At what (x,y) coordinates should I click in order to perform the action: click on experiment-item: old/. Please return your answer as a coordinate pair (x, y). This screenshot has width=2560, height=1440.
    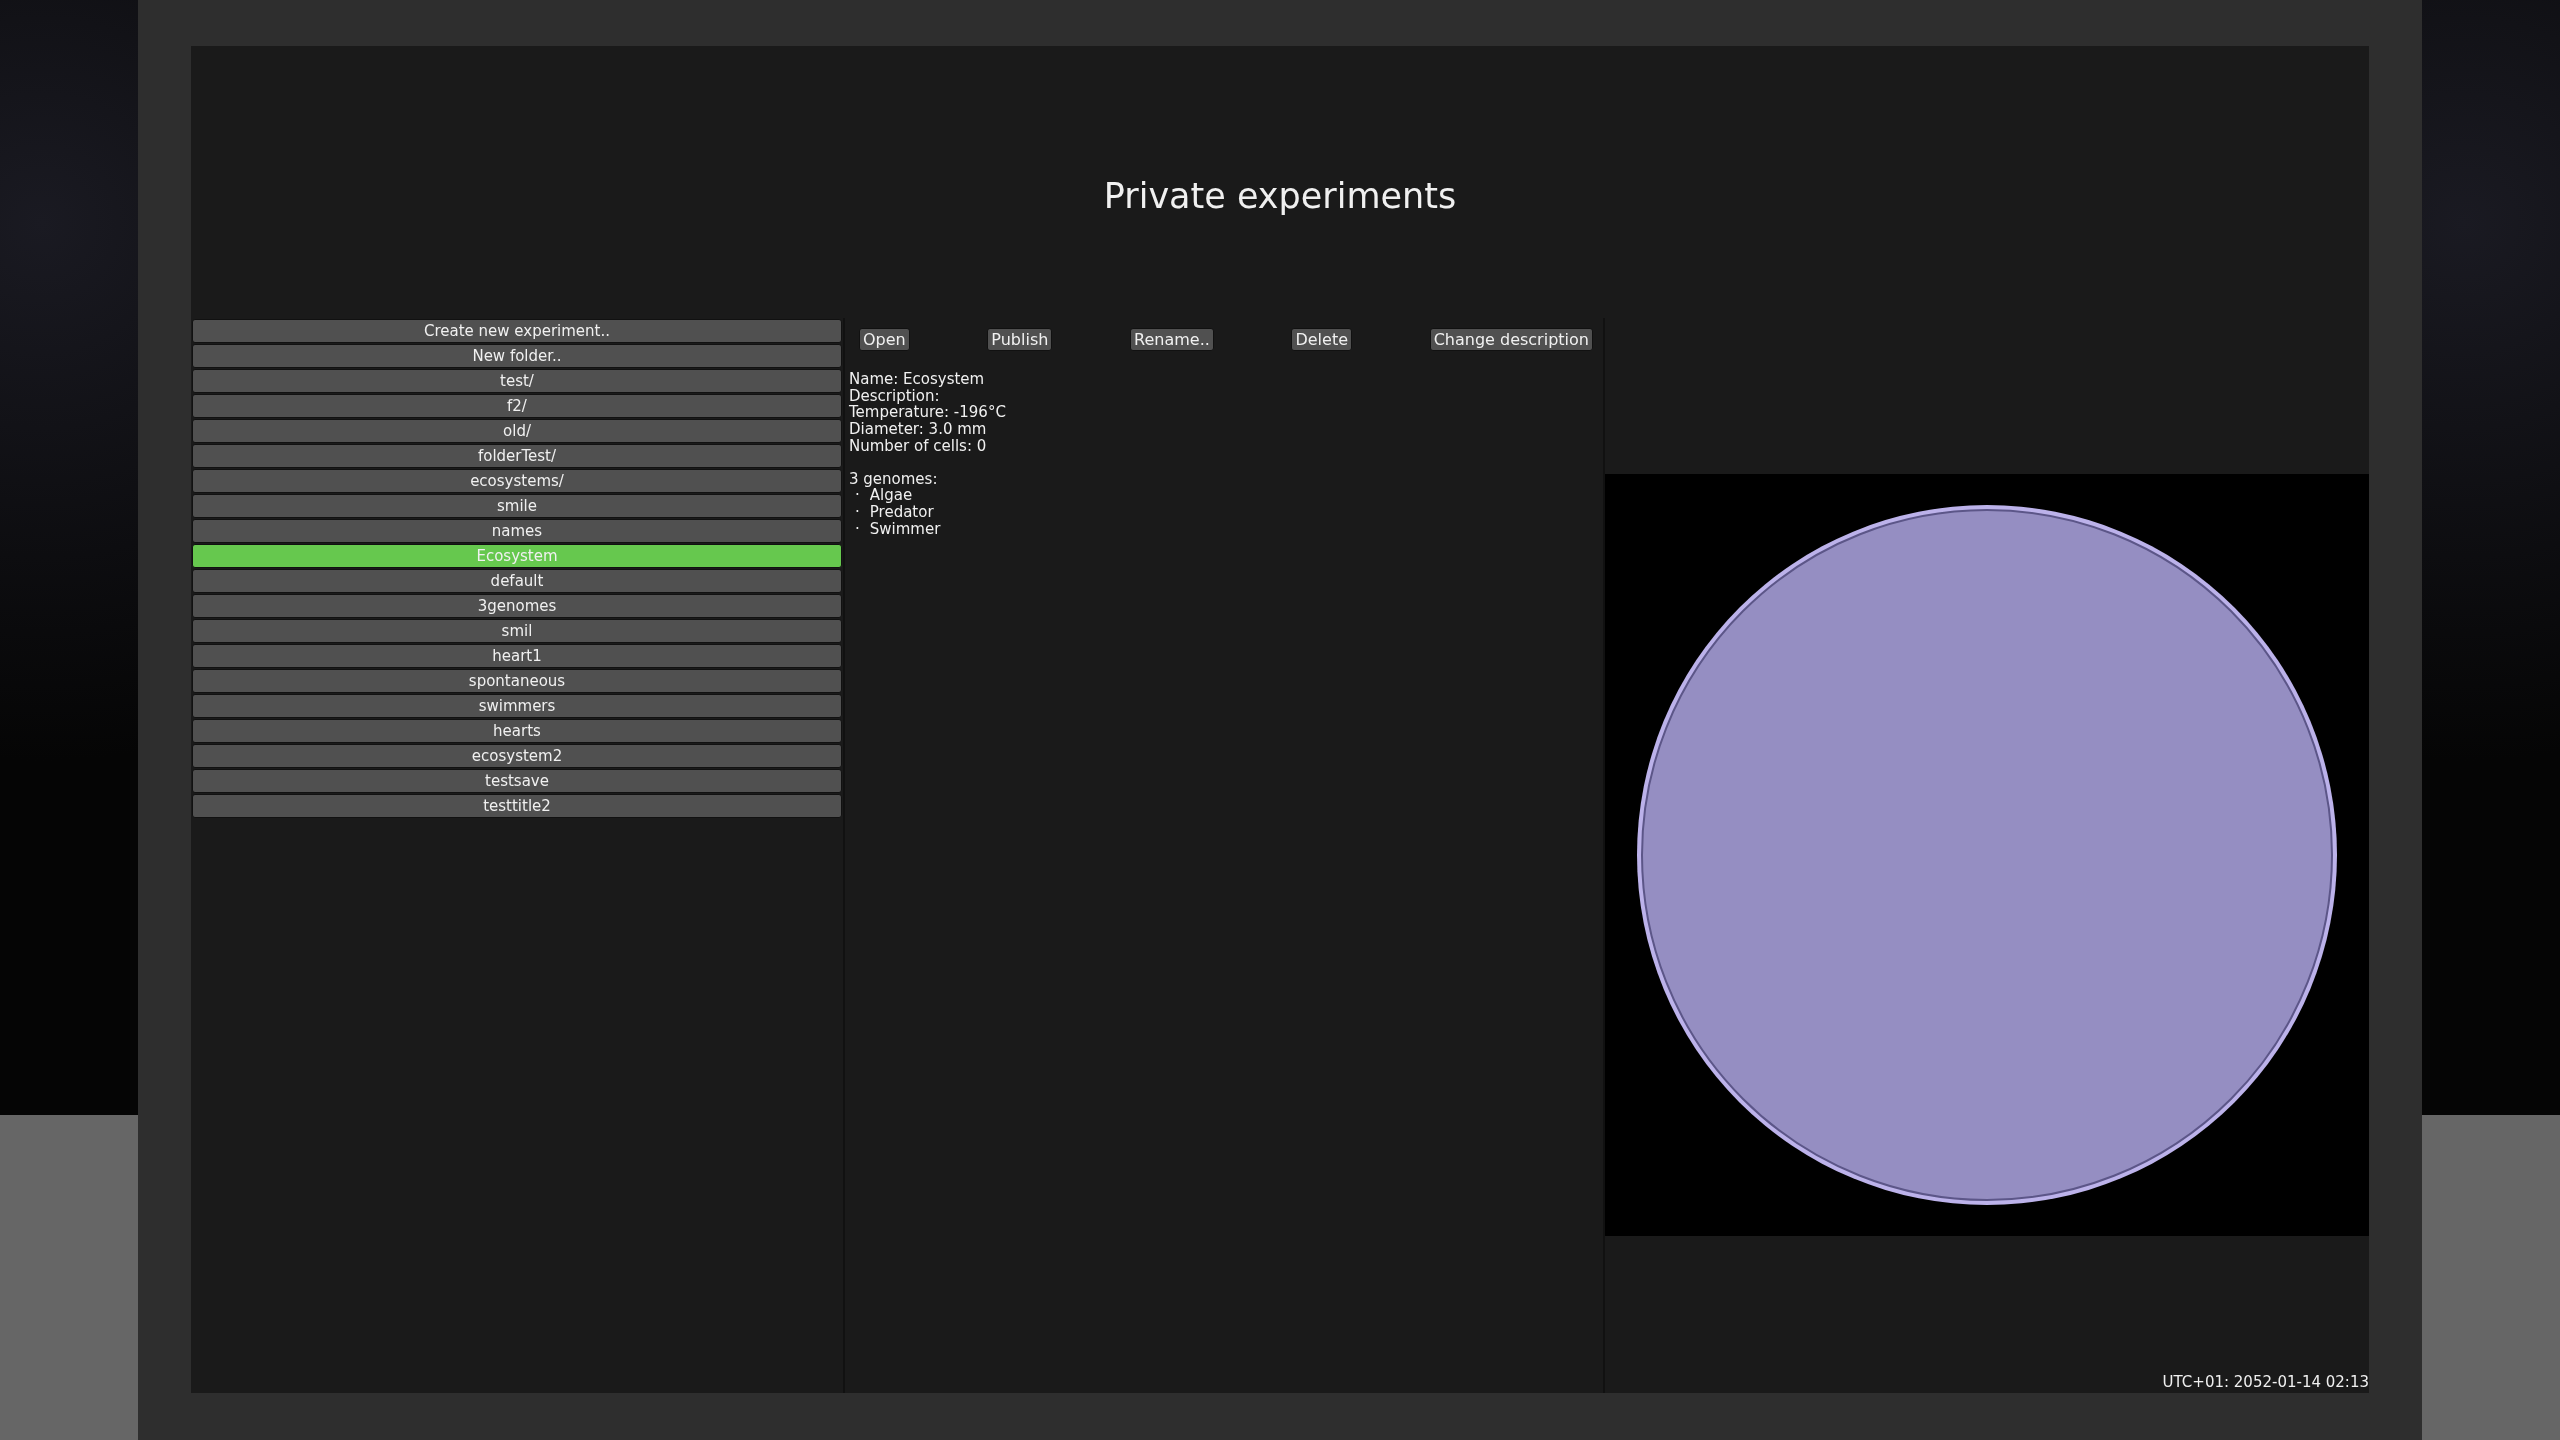
    Looking at the image, I should click on (517, 431).